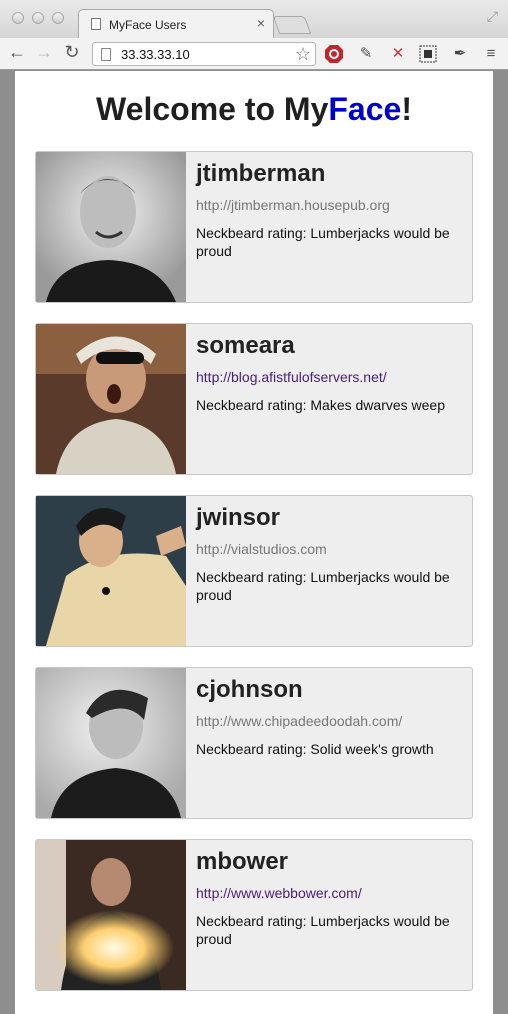 Image resolution: width=508 pixels, height=1014 pixels. I want to click on user-website-link: http://jtimberman.housepub.org, so click(293, 205).